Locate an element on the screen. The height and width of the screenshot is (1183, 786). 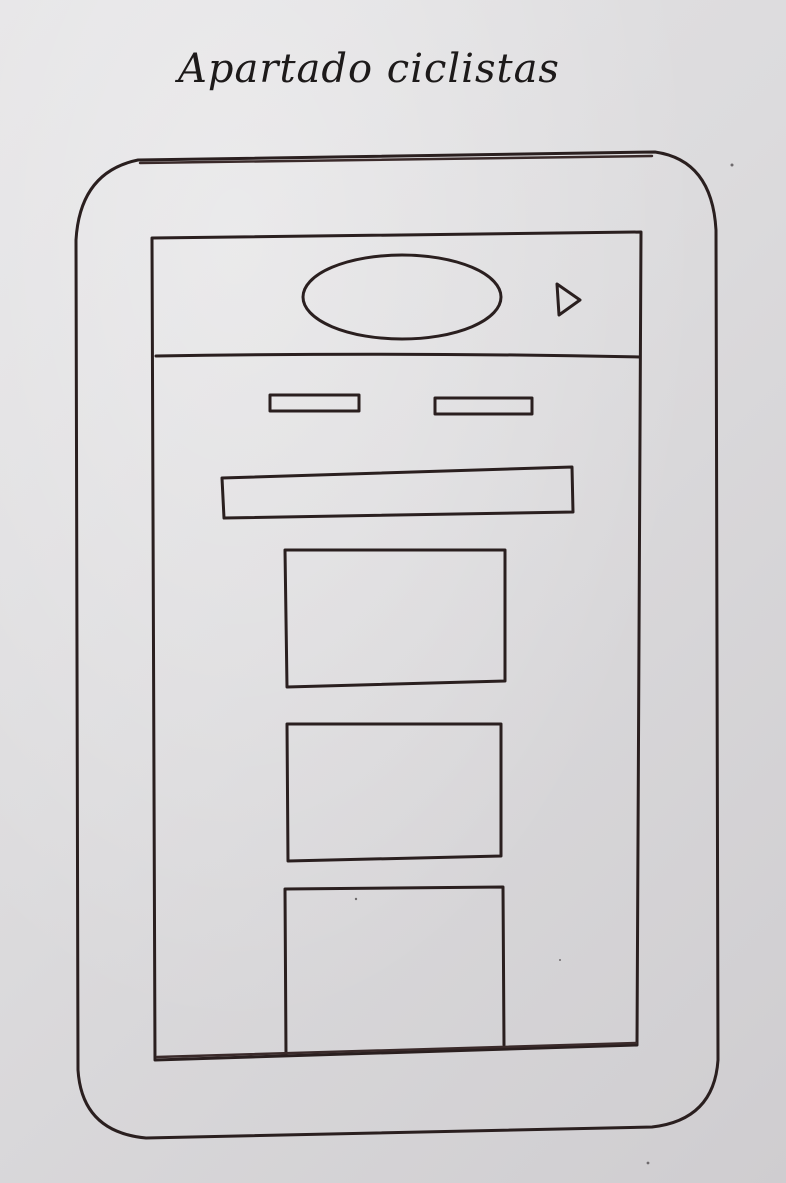
search-bar-placeholder is located at coordinates (397, 492).